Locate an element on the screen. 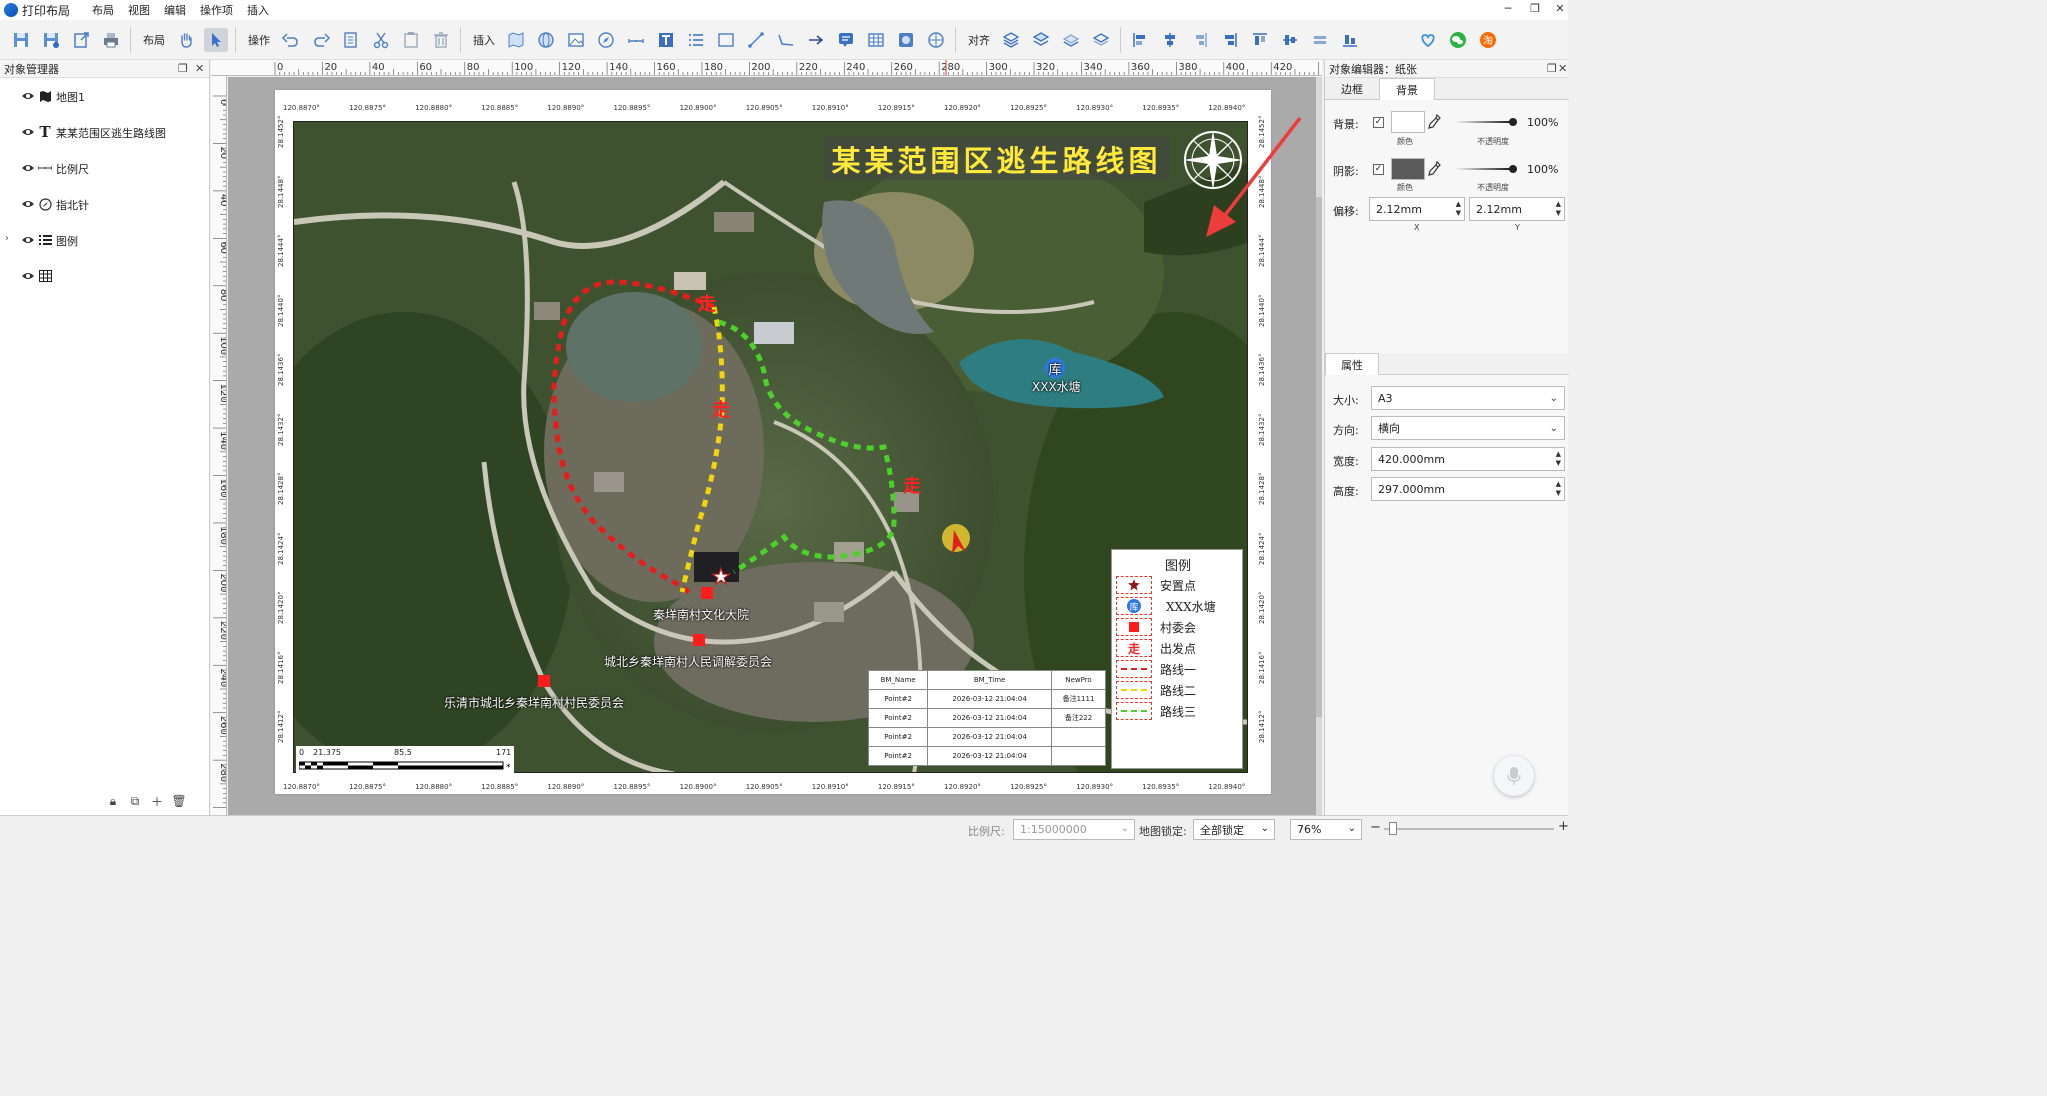 The width and height of the screenshot is (2047, 1096). paper-size-select: A3 ⌄ is located at coordinates (1468, 398).